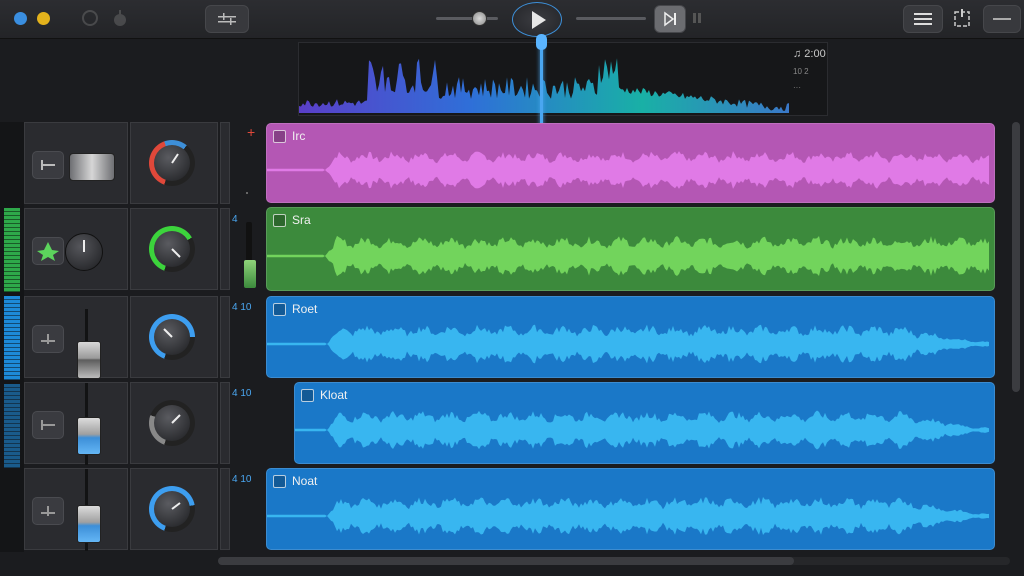 The image size is (1024, 576). I want to click on region-name: Irc, so click(299, 136).